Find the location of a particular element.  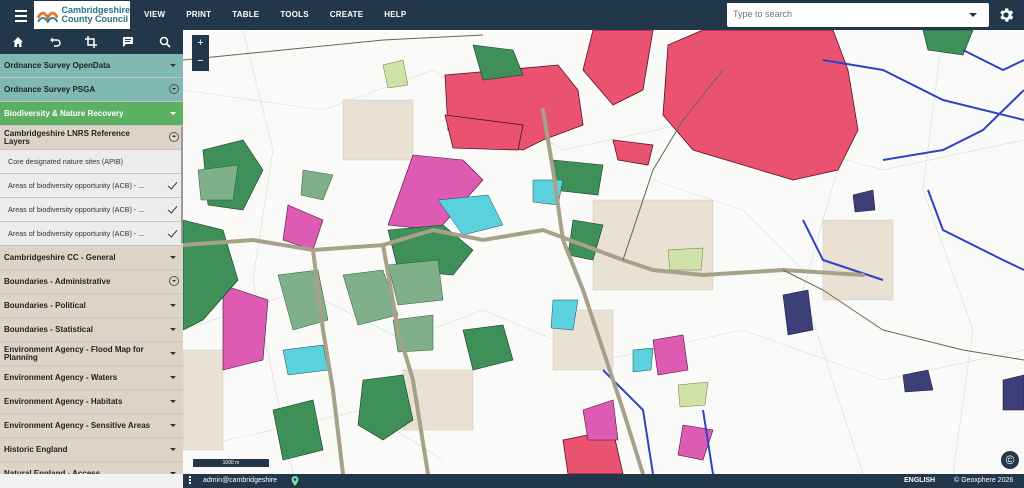

home-icon is located at coordinates (18, 42).